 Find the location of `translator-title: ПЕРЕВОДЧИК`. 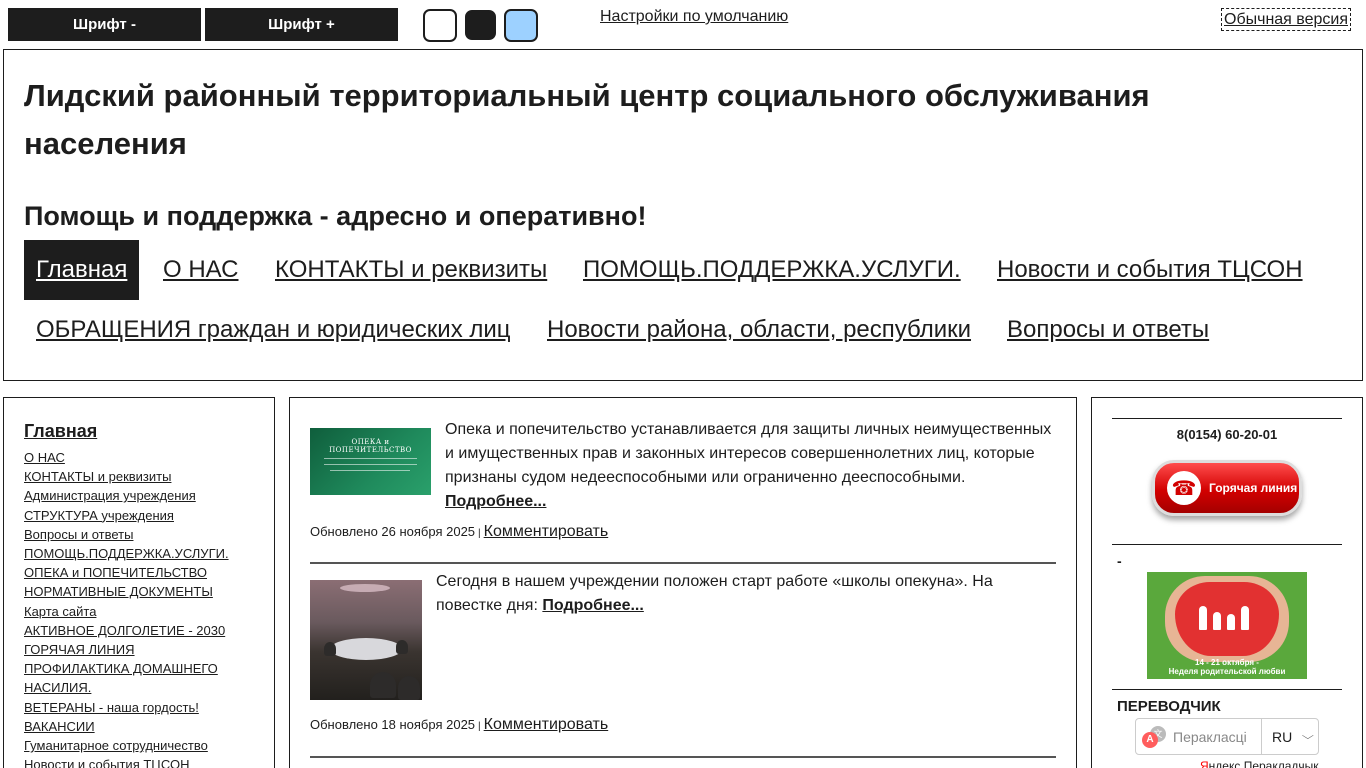

translator-title: ПЕРЕВОДЧИК is located at coordinates (1169, 706).